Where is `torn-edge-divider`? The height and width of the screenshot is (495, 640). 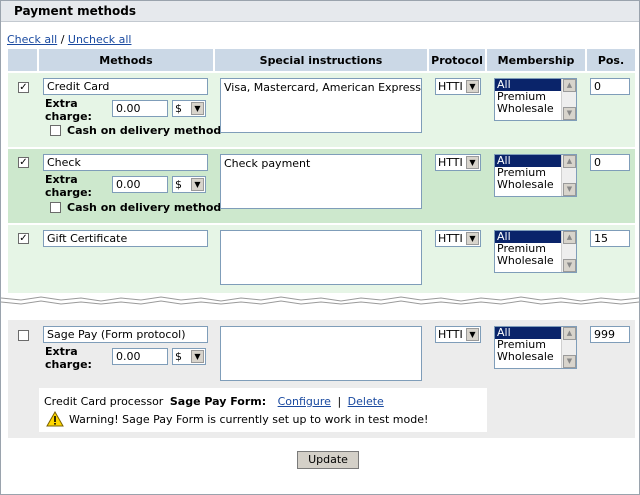
torn-edge-divider is located at coordinates (320, 300).